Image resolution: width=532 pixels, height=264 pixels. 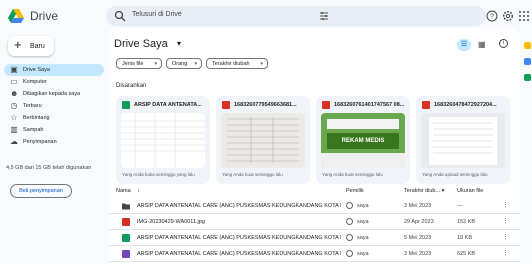 What do you see at coordinates (524, 16) in the screenshot?
I see `apps-icon` at bounding box center [524, 16].